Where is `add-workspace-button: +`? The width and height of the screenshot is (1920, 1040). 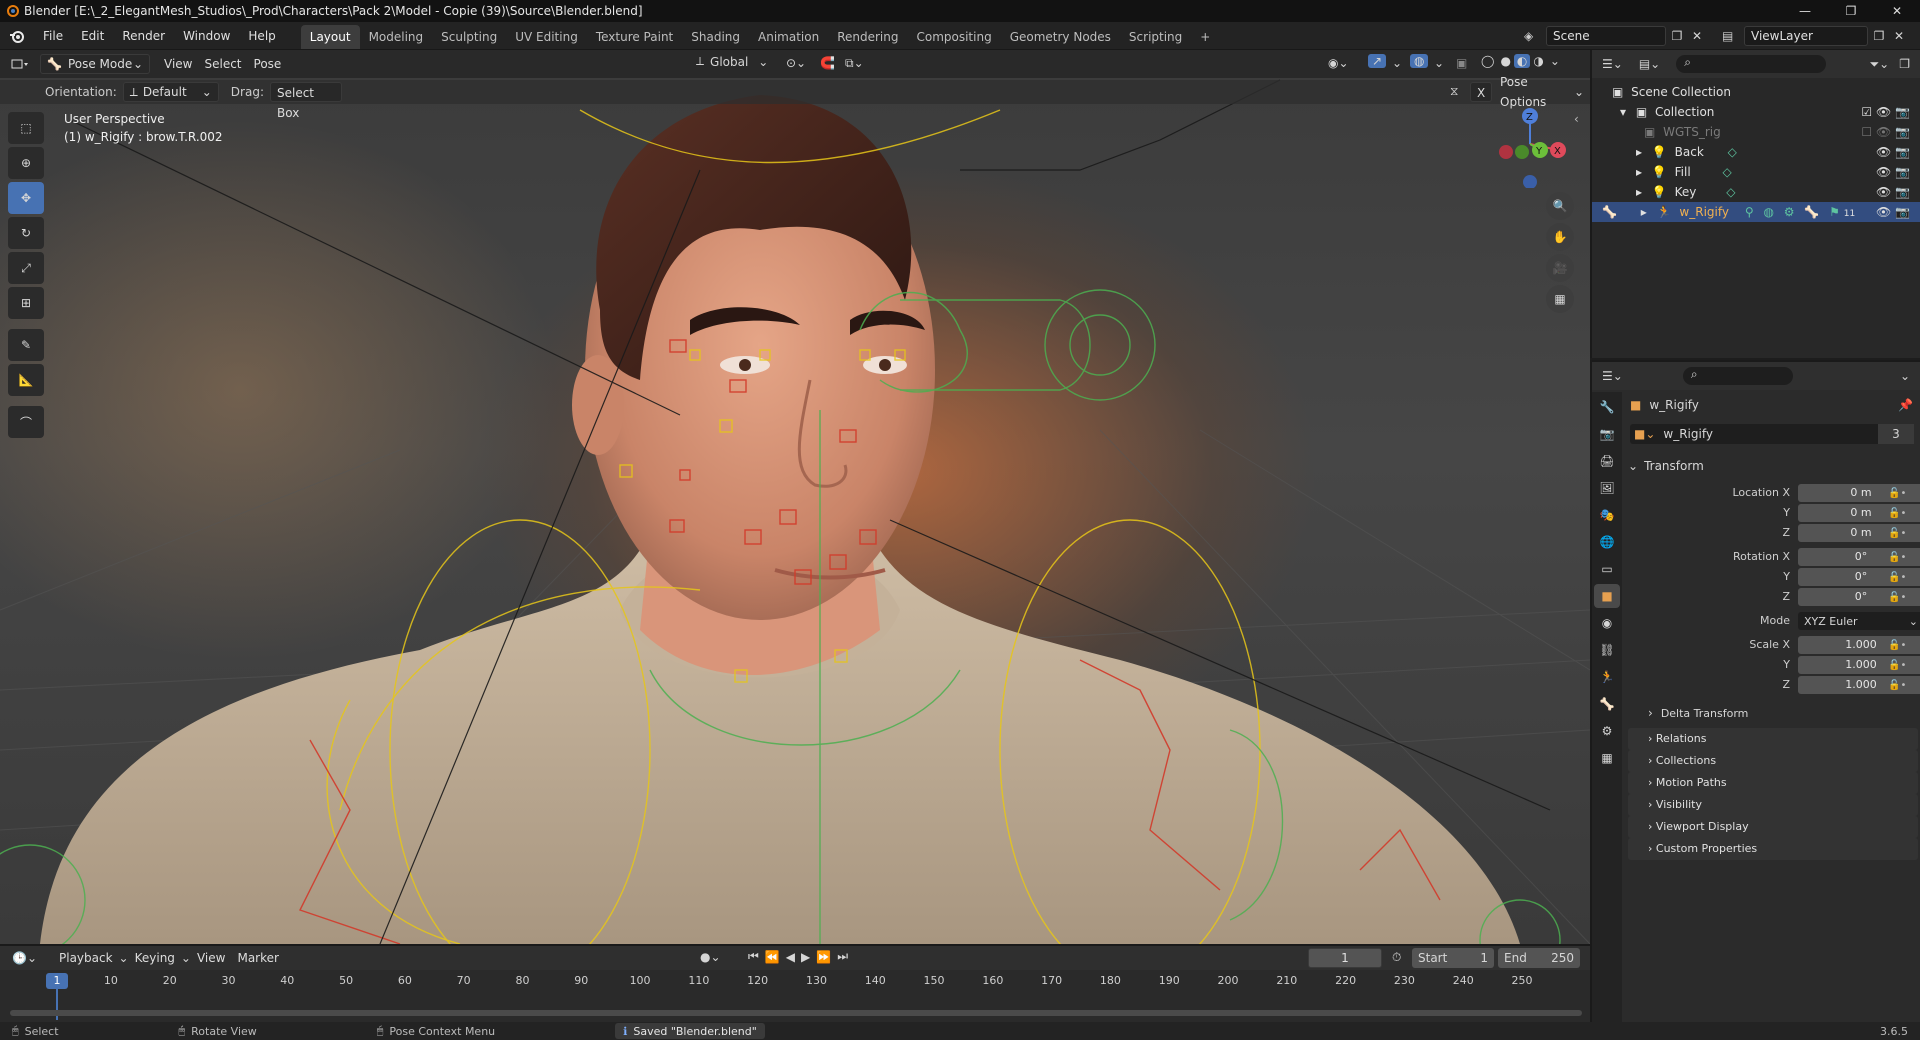 add-workspace-button: + is located at coordinates (1205, 37).